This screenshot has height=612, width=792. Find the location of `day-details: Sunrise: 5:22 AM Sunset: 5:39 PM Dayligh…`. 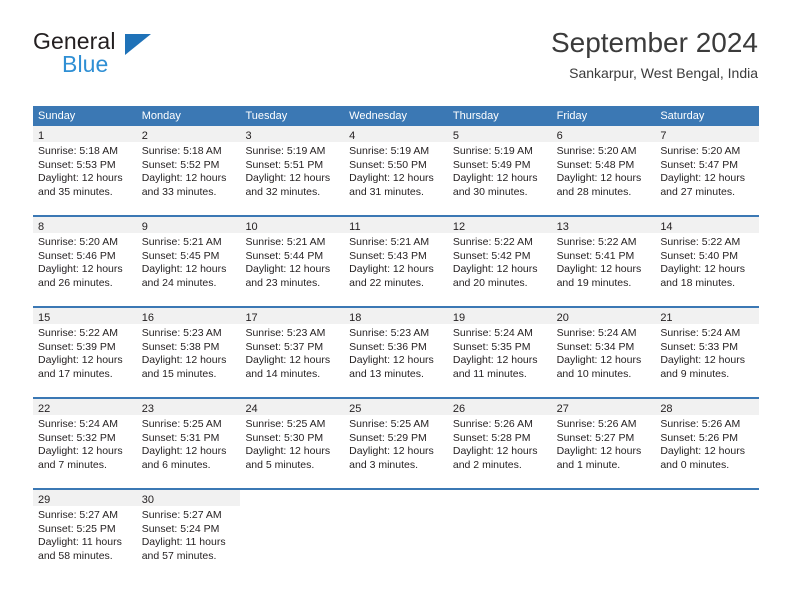

day-details: Sunrise: 5:22 AM Sunset: 5:39 PM Dayligh… is located at coordinates (85, 352).